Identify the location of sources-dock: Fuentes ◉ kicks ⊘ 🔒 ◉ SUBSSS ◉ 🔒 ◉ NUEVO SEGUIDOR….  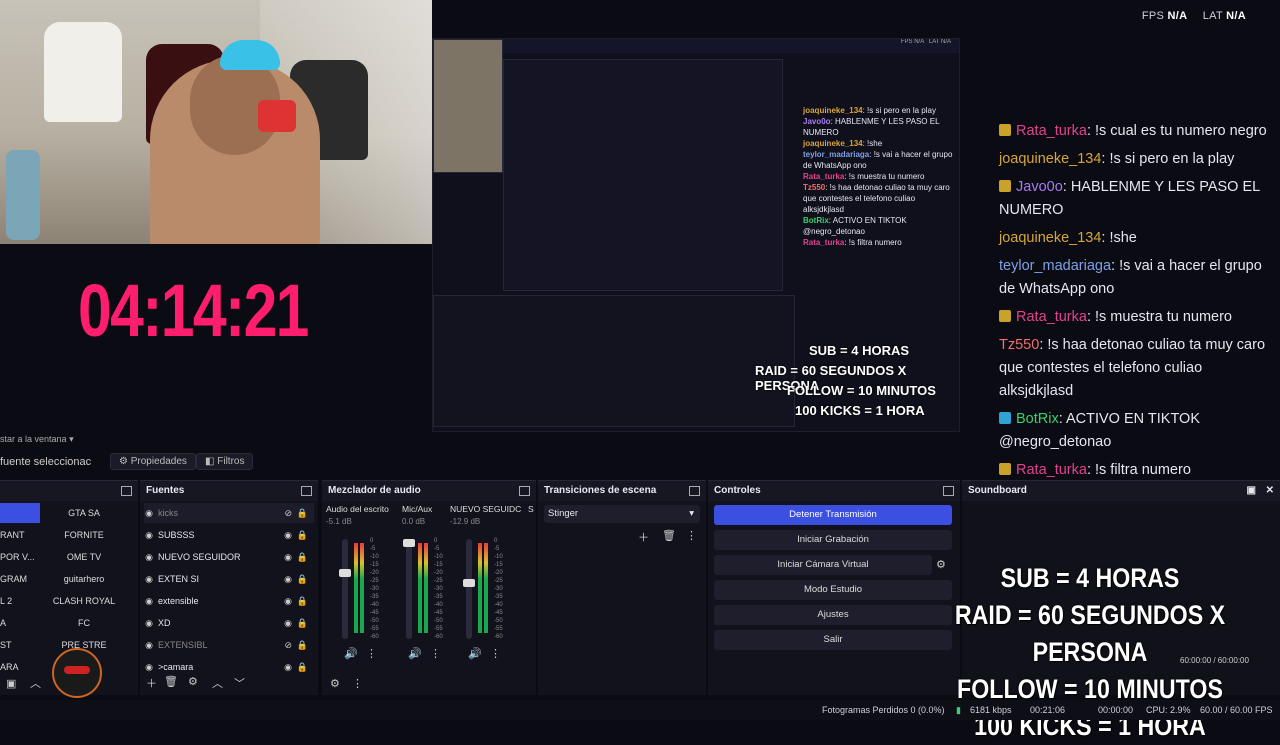
(229, 587).